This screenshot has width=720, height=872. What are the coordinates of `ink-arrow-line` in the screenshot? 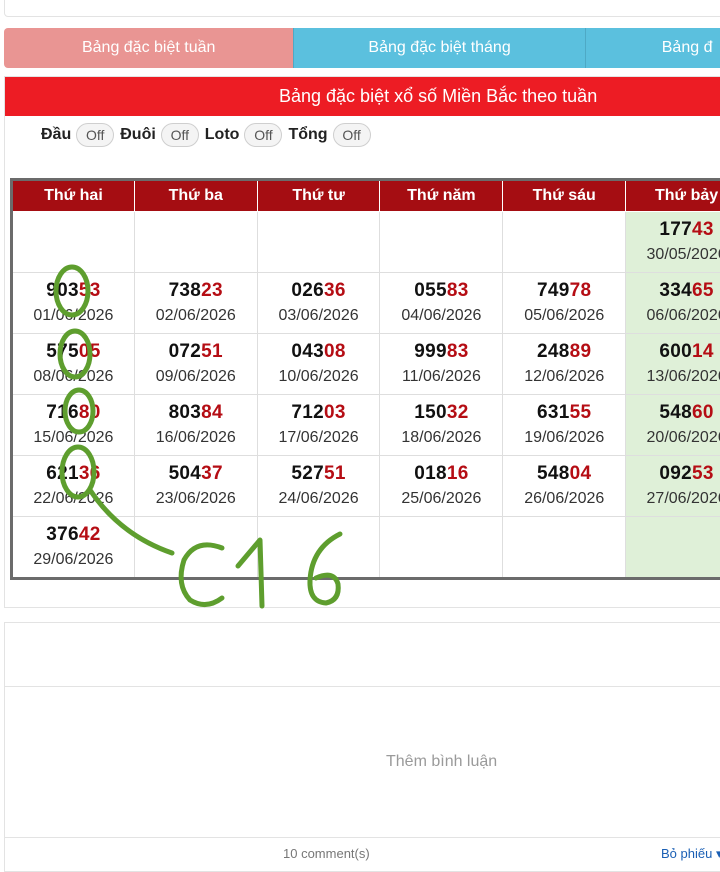 It's located at (131, 521).